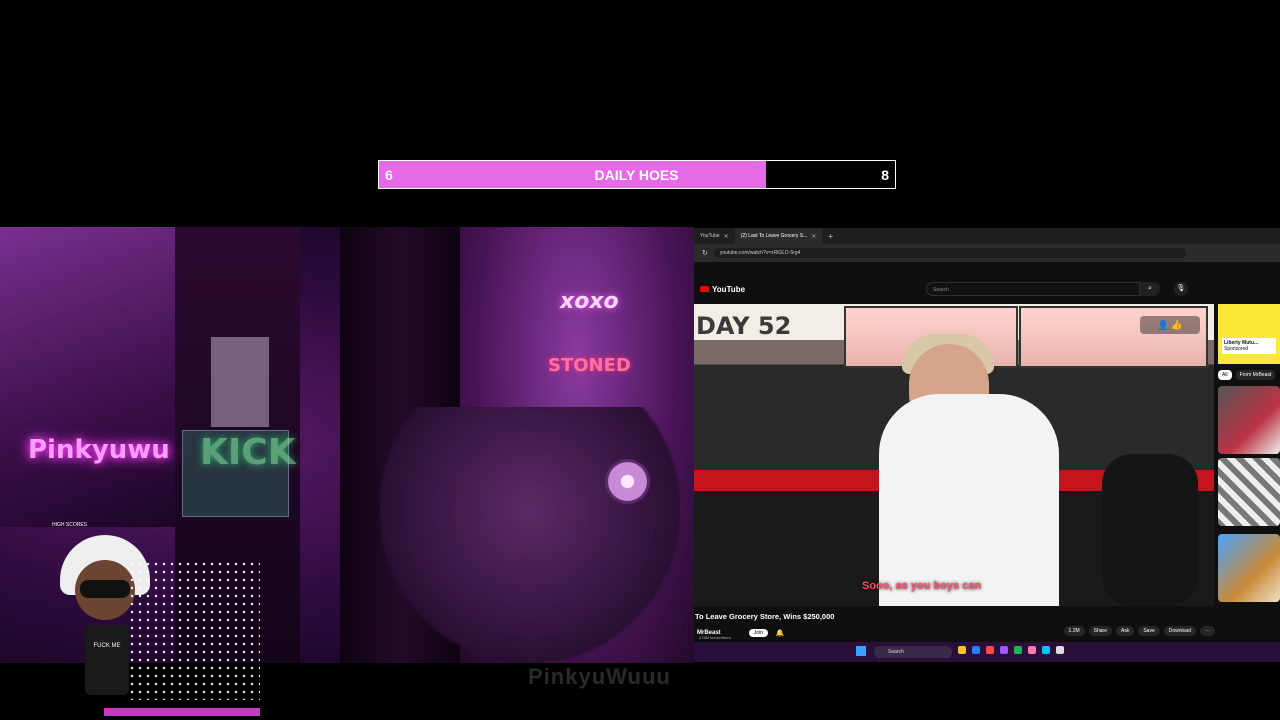  I want to click on avatar-shirt: FUCK ME, so click(107, 660).